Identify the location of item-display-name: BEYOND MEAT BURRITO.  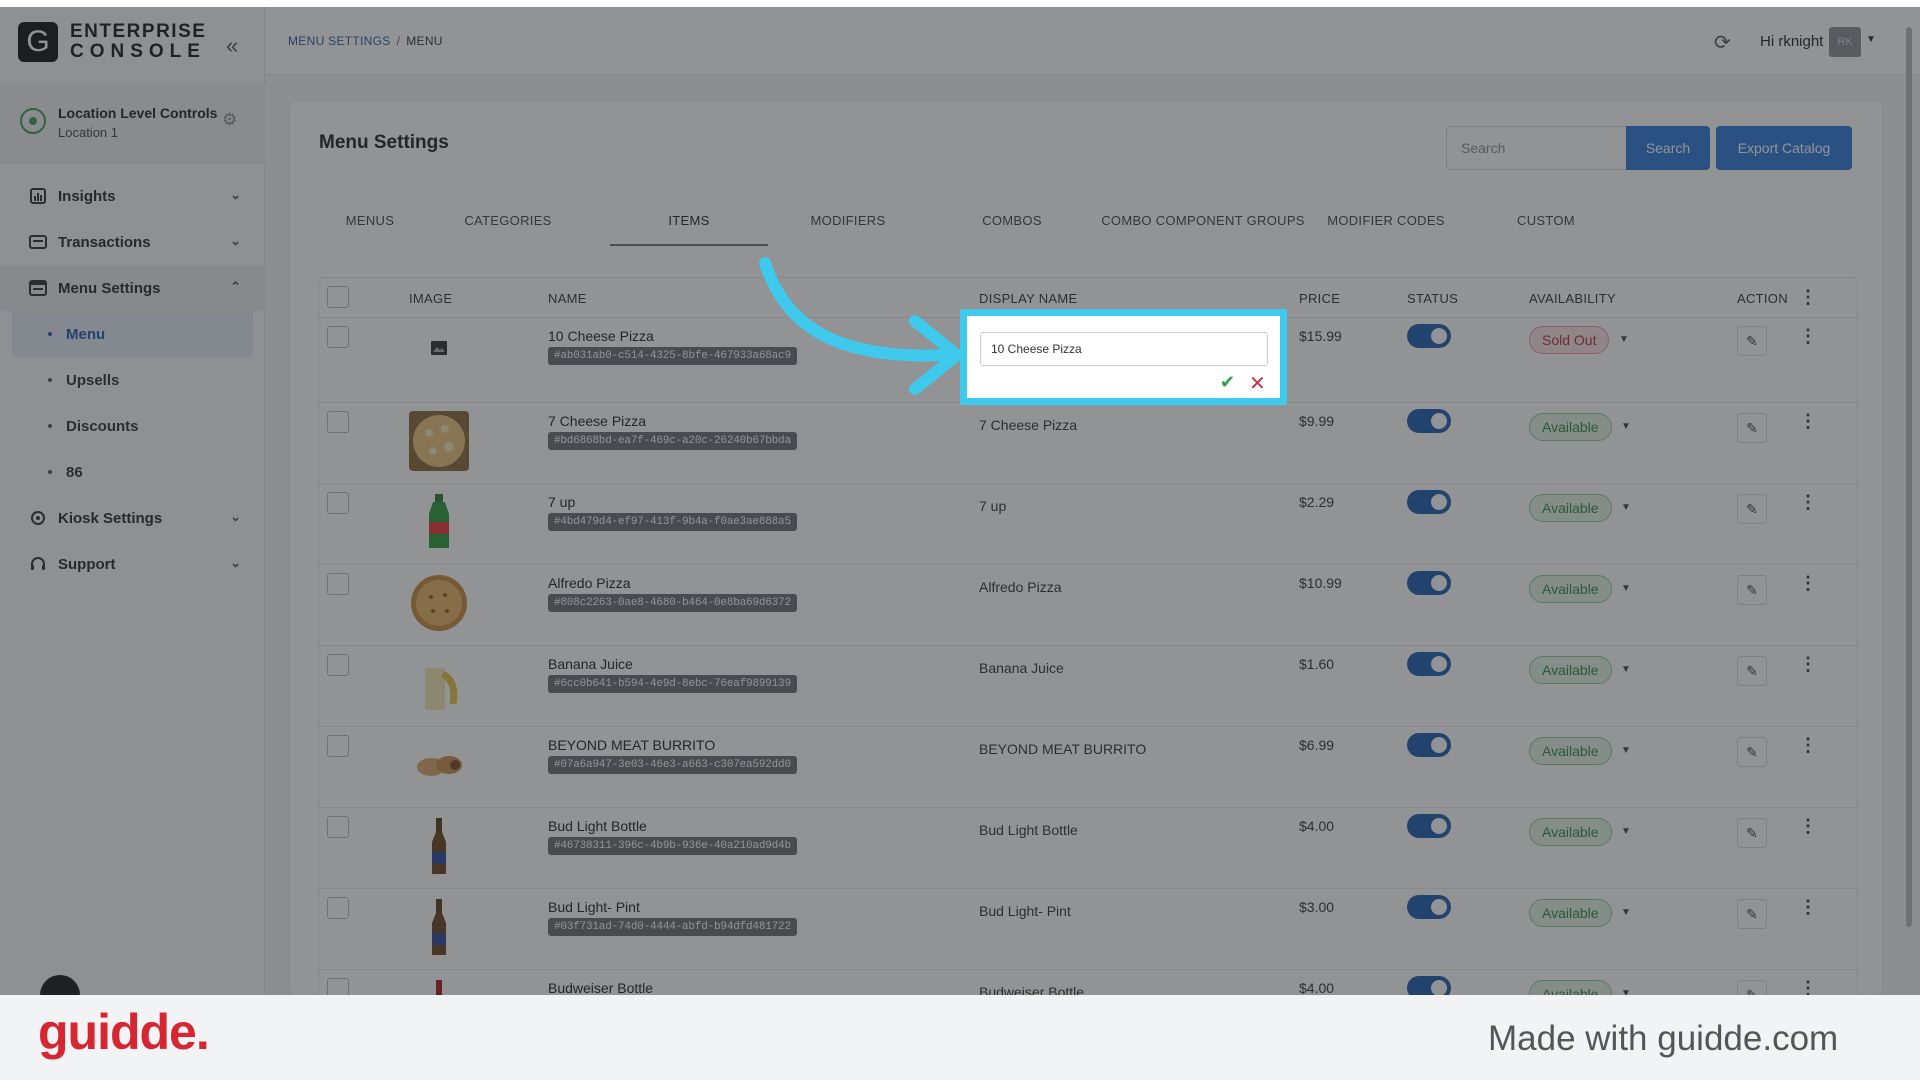
(1062, 749).